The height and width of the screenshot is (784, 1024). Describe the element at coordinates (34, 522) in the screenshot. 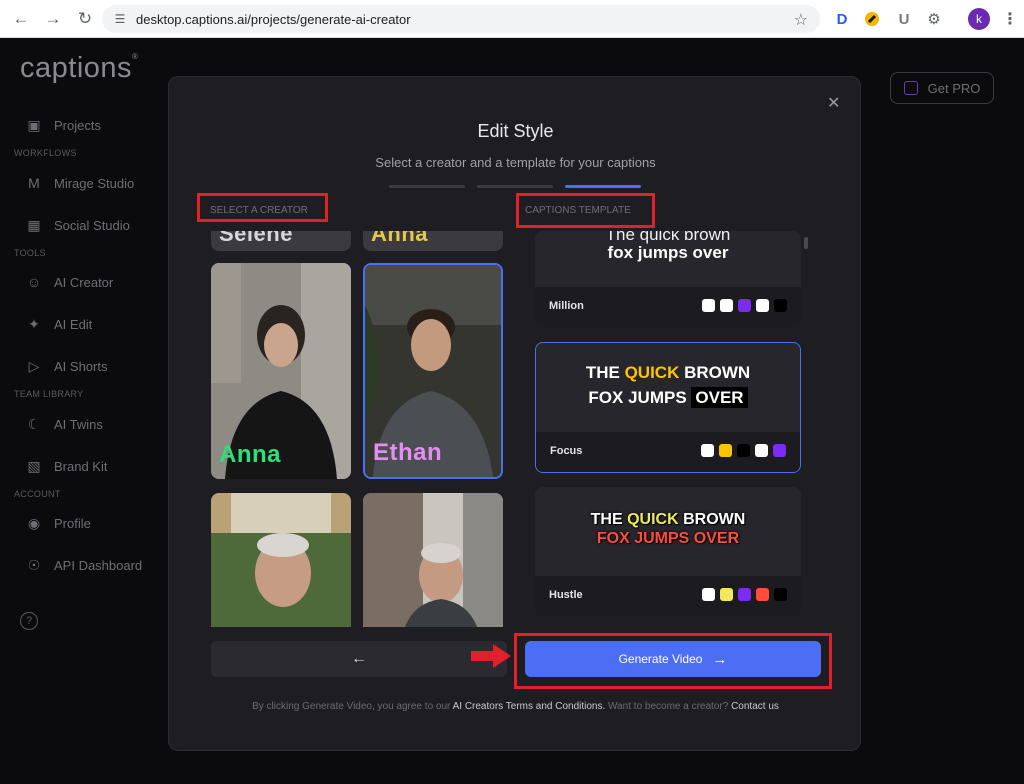

I see `profile-icon: ◉` at that location.